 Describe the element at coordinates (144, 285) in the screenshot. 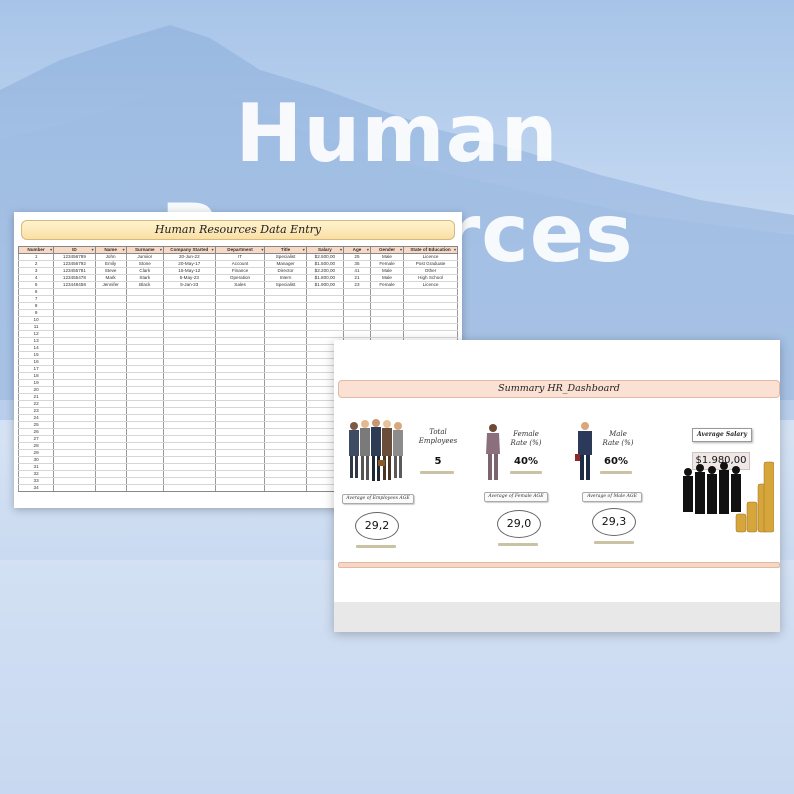

I see `table-cell: Black` at that location.